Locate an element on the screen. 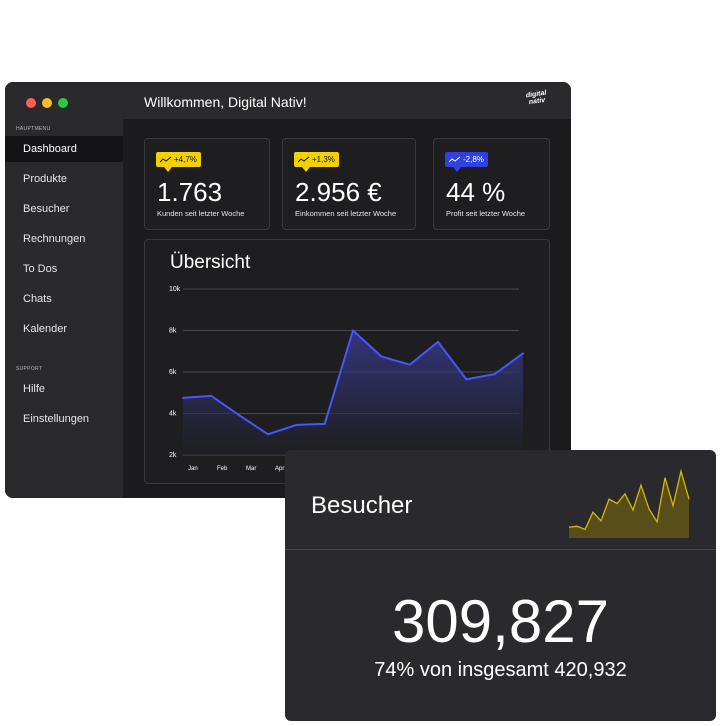 The width and height of the screenshot is (728, 726). brand-logo: digital nativ is located at coordinates (536, 98).